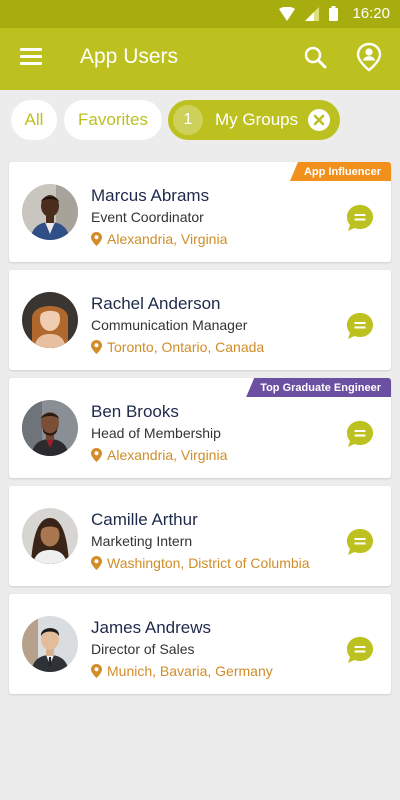  I want to click on status-time: 16:20, so click(371, 13).